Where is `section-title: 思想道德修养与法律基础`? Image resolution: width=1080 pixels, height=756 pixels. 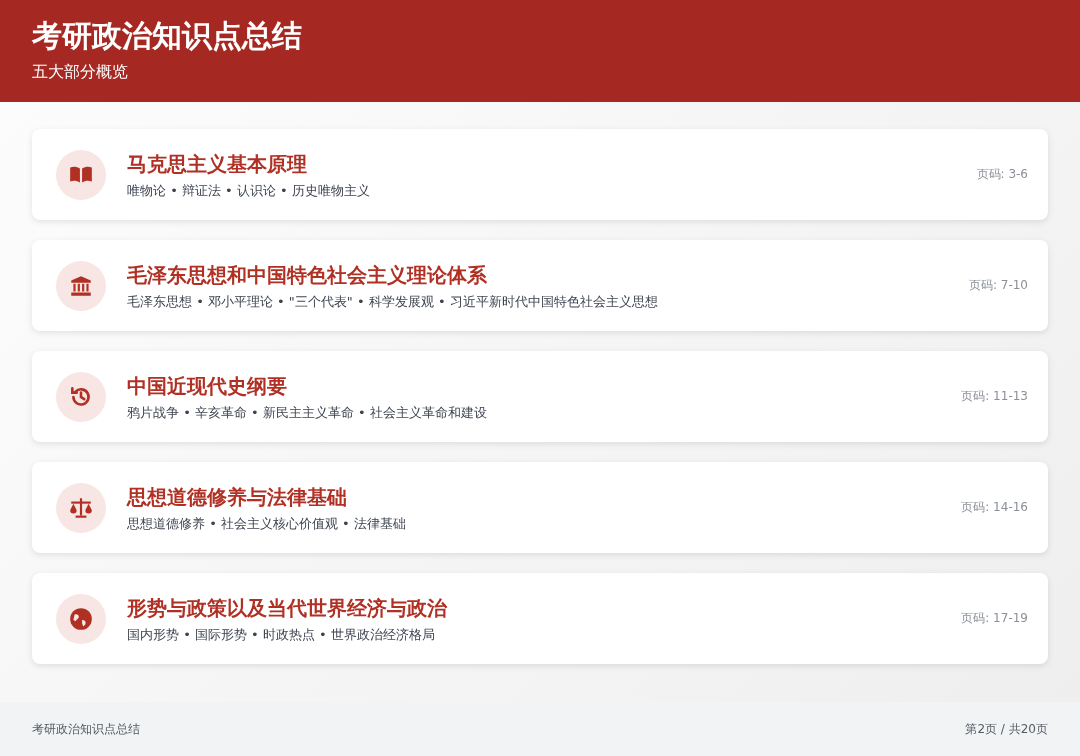
section-title: 思想道德修养与法律基础 is located at coordinates (237, 497).